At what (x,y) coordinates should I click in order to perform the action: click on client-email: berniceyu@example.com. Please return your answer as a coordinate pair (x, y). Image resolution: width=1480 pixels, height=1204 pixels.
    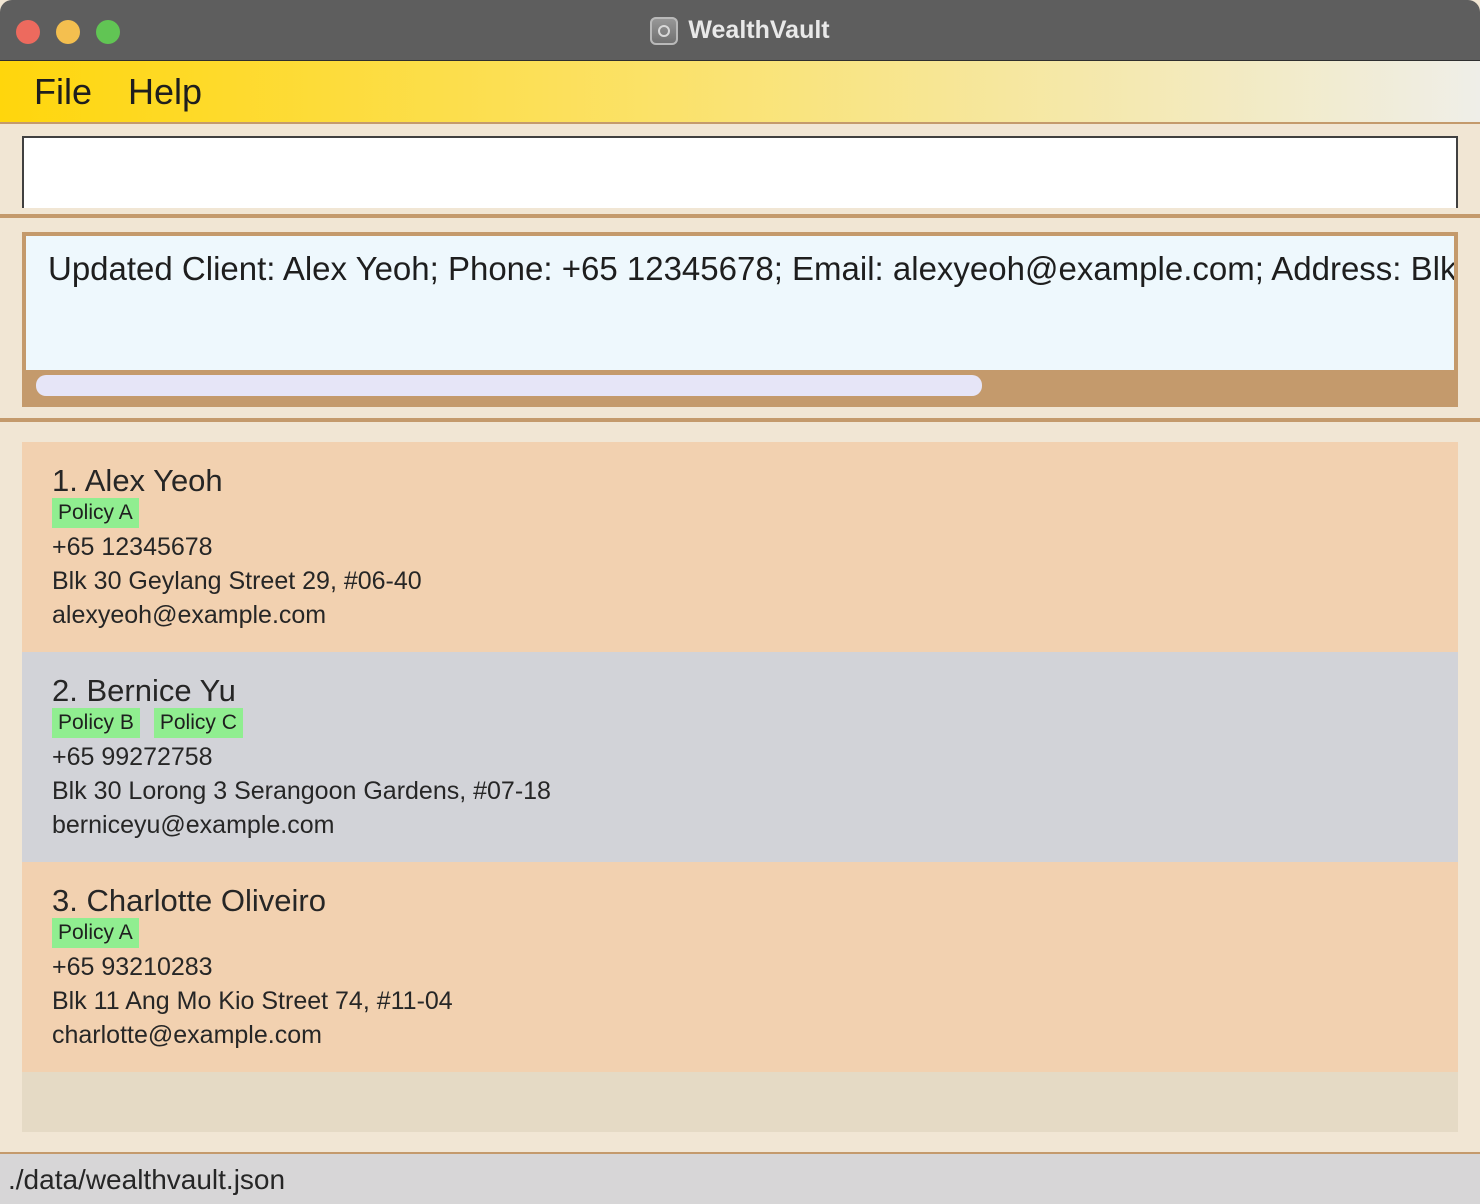
    Looking at the image, I should click on (193, 825).